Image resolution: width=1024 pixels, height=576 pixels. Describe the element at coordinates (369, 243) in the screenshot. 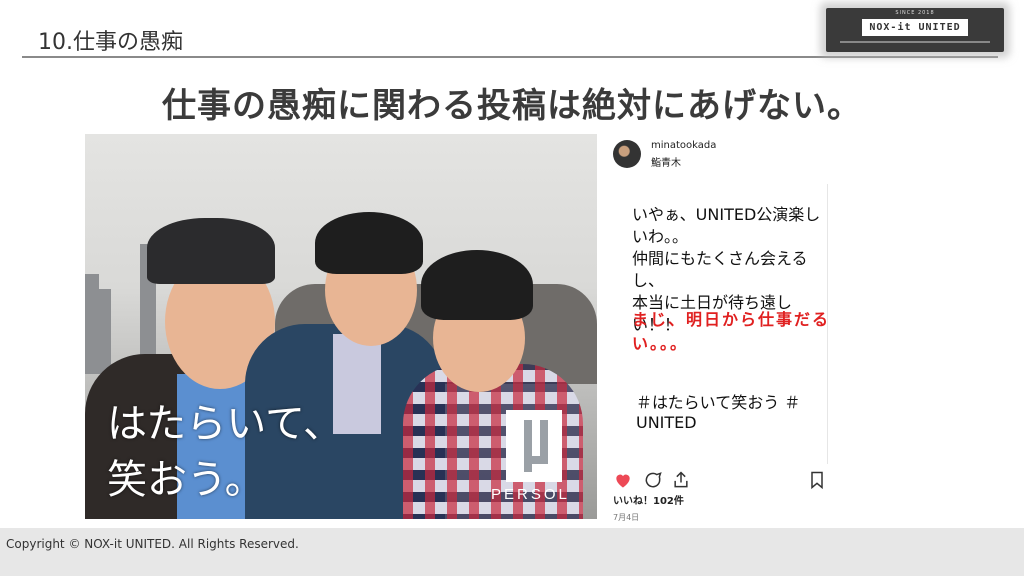

I see `person-middle-hair` at that location.